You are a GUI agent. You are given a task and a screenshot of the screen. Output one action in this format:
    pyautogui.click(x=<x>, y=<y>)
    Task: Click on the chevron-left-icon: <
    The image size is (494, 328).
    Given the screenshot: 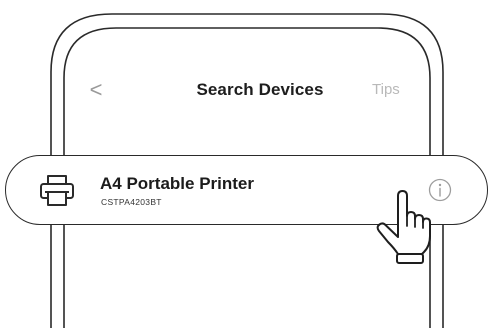 What is the action you would take?
    pyautogui.click(x=96, y=89)
    